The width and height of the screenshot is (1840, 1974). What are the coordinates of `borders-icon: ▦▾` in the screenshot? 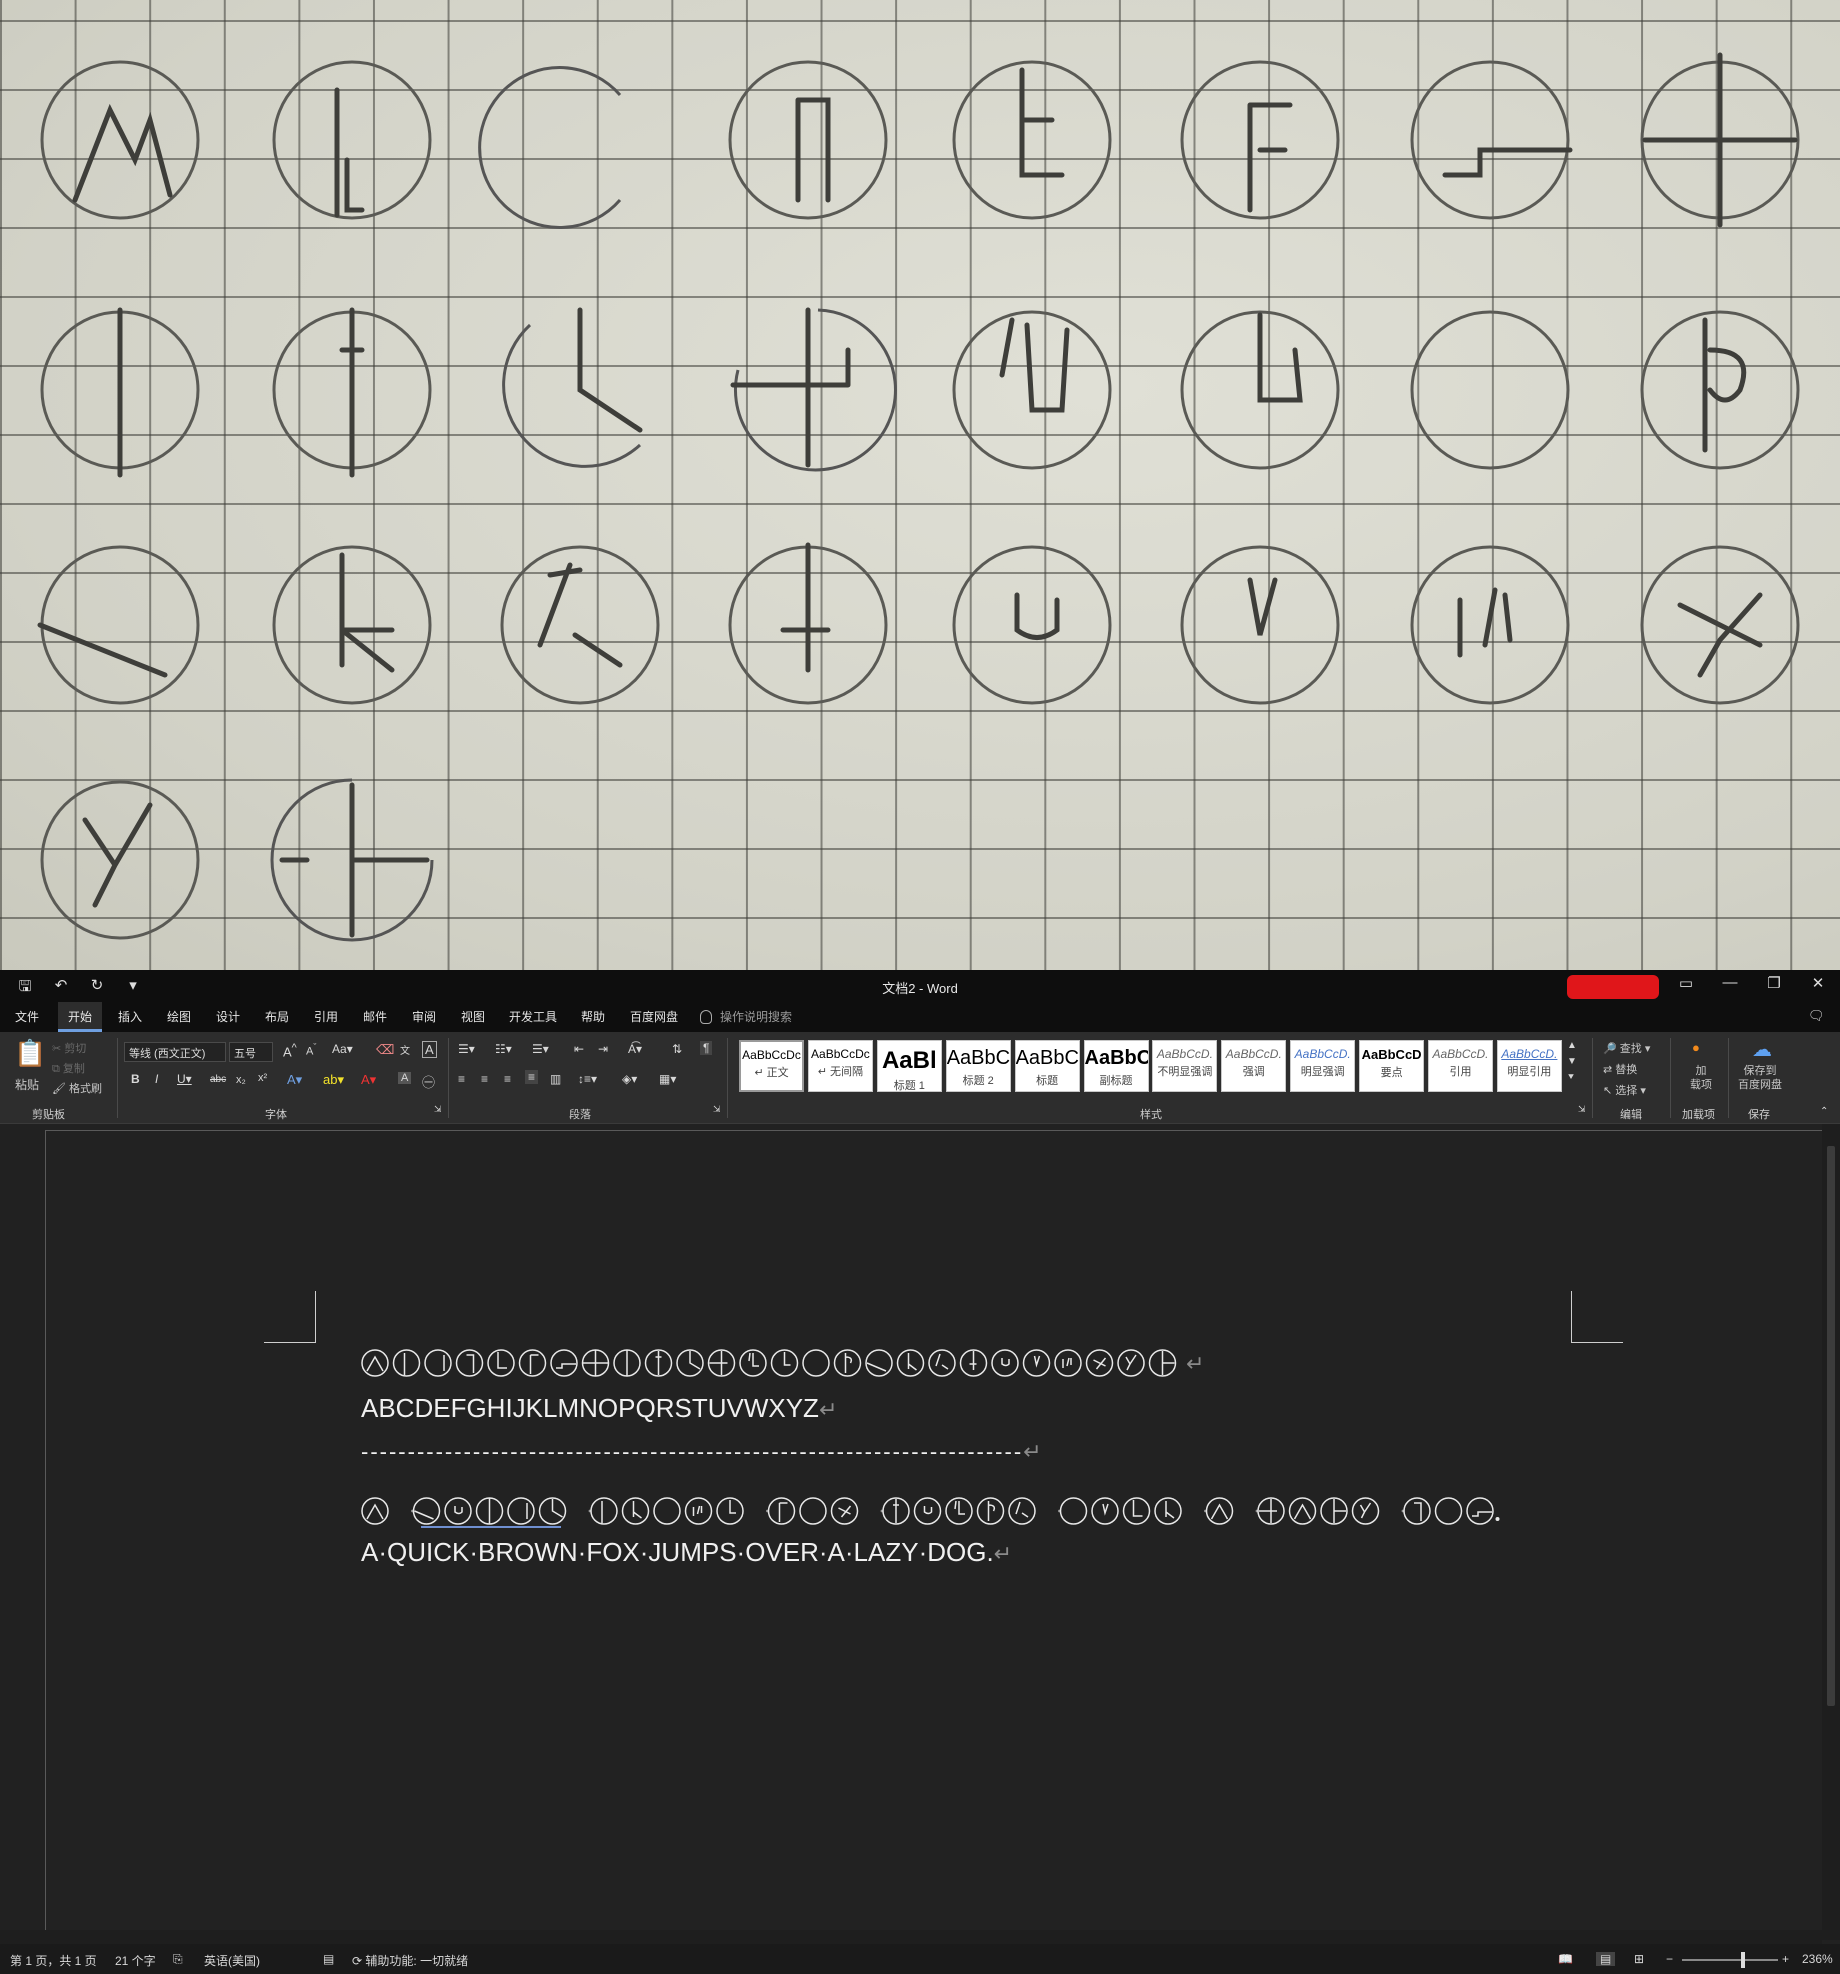 It's located at (667, 1079).